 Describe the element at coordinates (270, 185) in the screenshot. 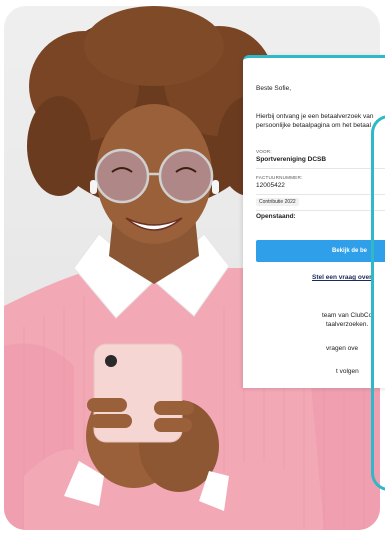

I see `factuurnummer-value: 12005422` at that location.